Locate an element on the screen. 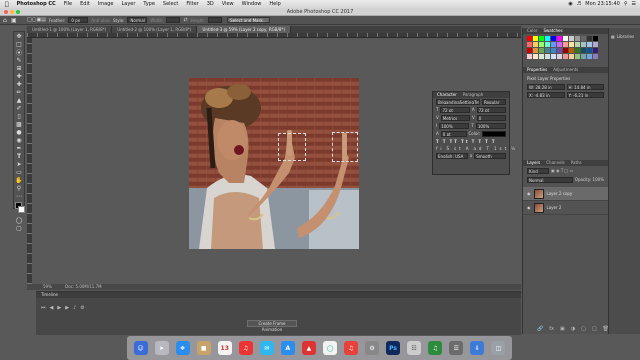  menu-window: Window is located at coordinates (252, 4).